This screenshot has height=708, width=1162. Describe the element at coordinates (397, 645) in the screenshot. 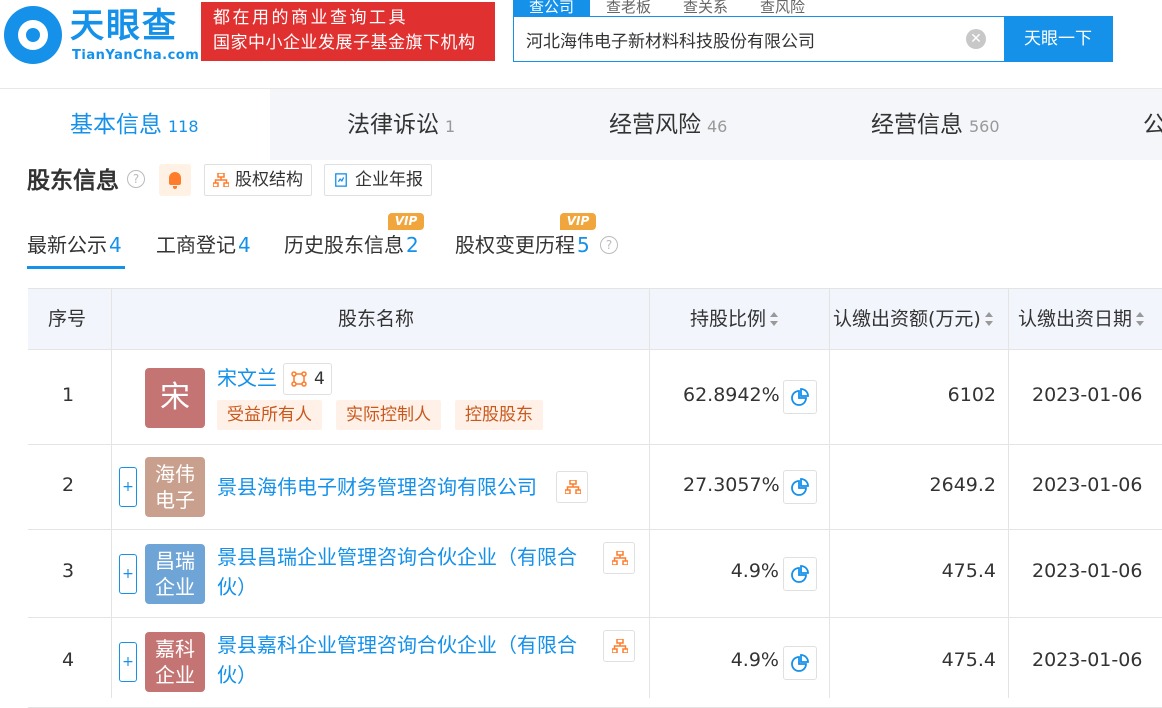

I see `shareholder-name-line1: 景县嘉科企业管理咨询合伙企业（有限合` at that location.